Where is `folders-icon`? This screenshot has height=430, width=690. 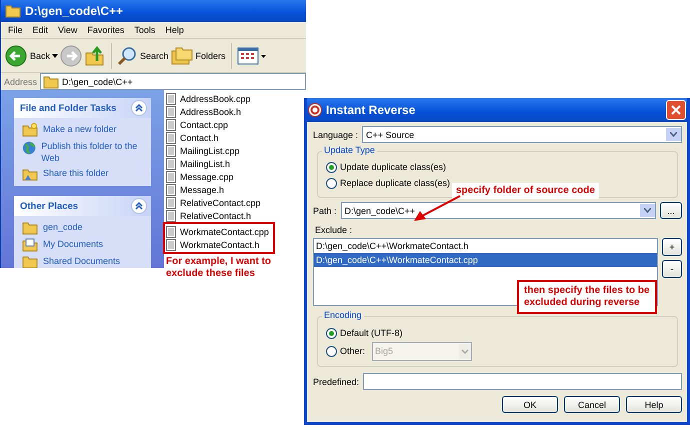
folders-icon is located at coordinates (181, 56).